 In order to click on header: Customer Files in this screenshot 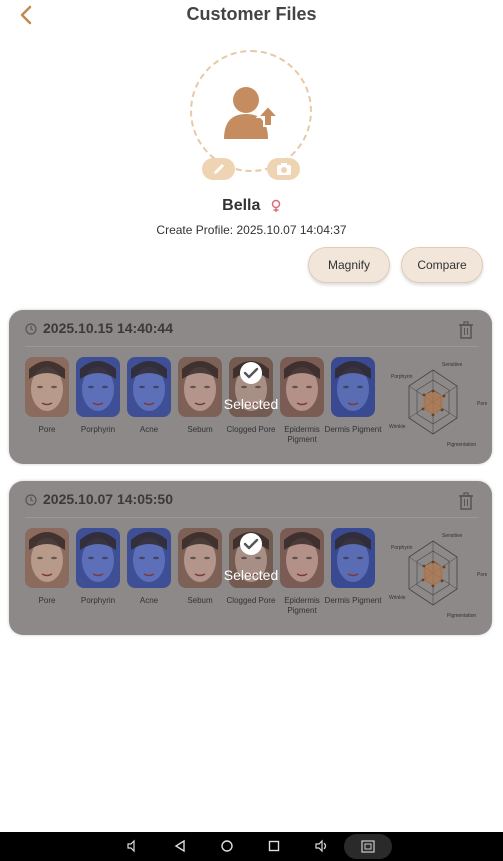, I will do `click(251, 15)`.